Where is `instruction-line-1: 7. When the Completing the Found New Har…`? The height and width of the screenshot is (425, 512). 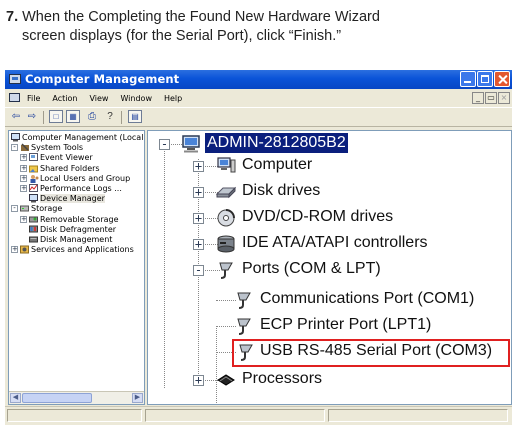
instruction-line-1: 7. When the Completing the Found New Har… is located at coordinates (256, 17).